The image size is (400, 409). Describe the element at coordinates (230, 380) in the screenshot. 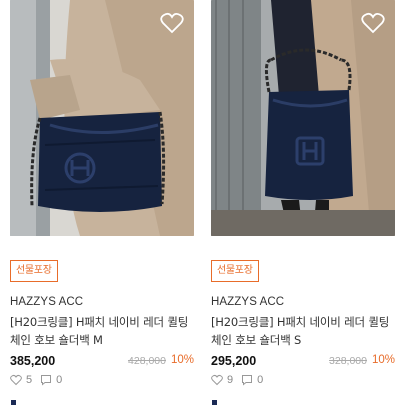

I see `like-count: 9` at that location.